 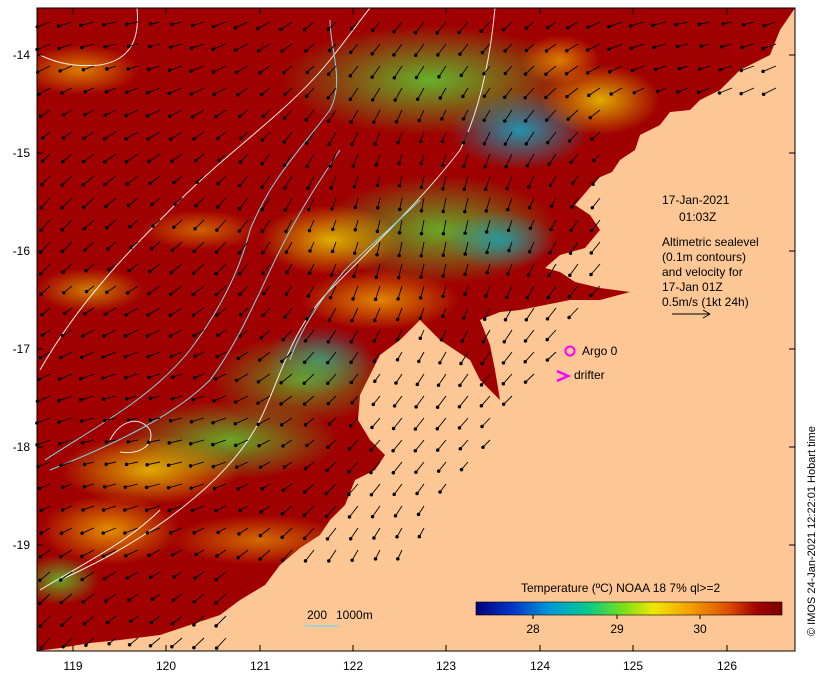 What do you see at coordinates (700, 629) in the screenshot?
I see `colorbar-tick-30: 30` at bounding box center [700, 629].